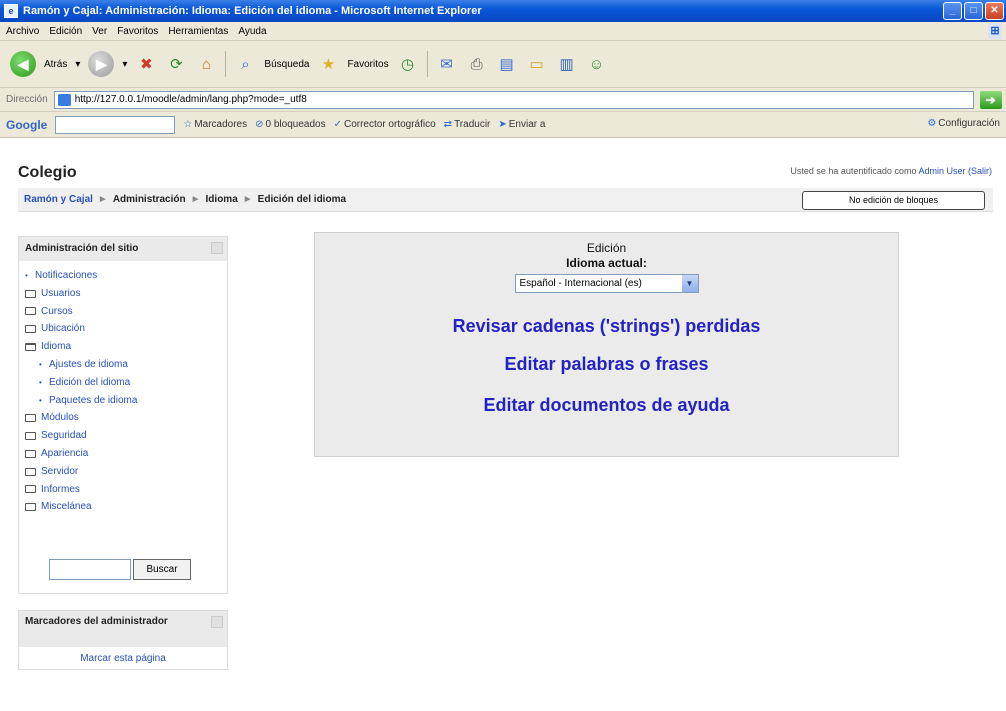  What do you see at coordinates (60, 489) in the screenshot?
I see `admin-tree-item-label: Informes` at bounding box center [60, 489].